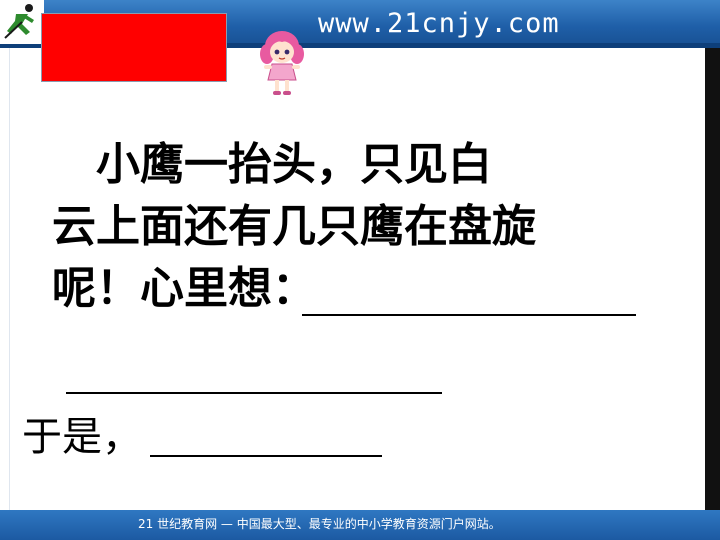  Describe the element at coordinates (5, 279) in the screenshot. I see `left-edge-strip` at that location.